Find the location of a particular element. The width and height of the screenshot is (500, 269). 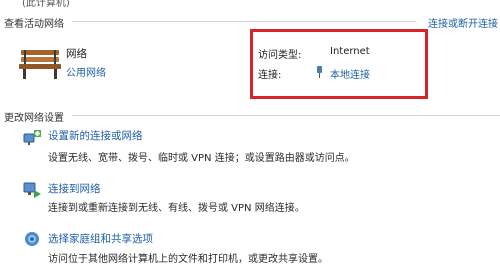

new-connection-icon is located at coordinates (32, 137).